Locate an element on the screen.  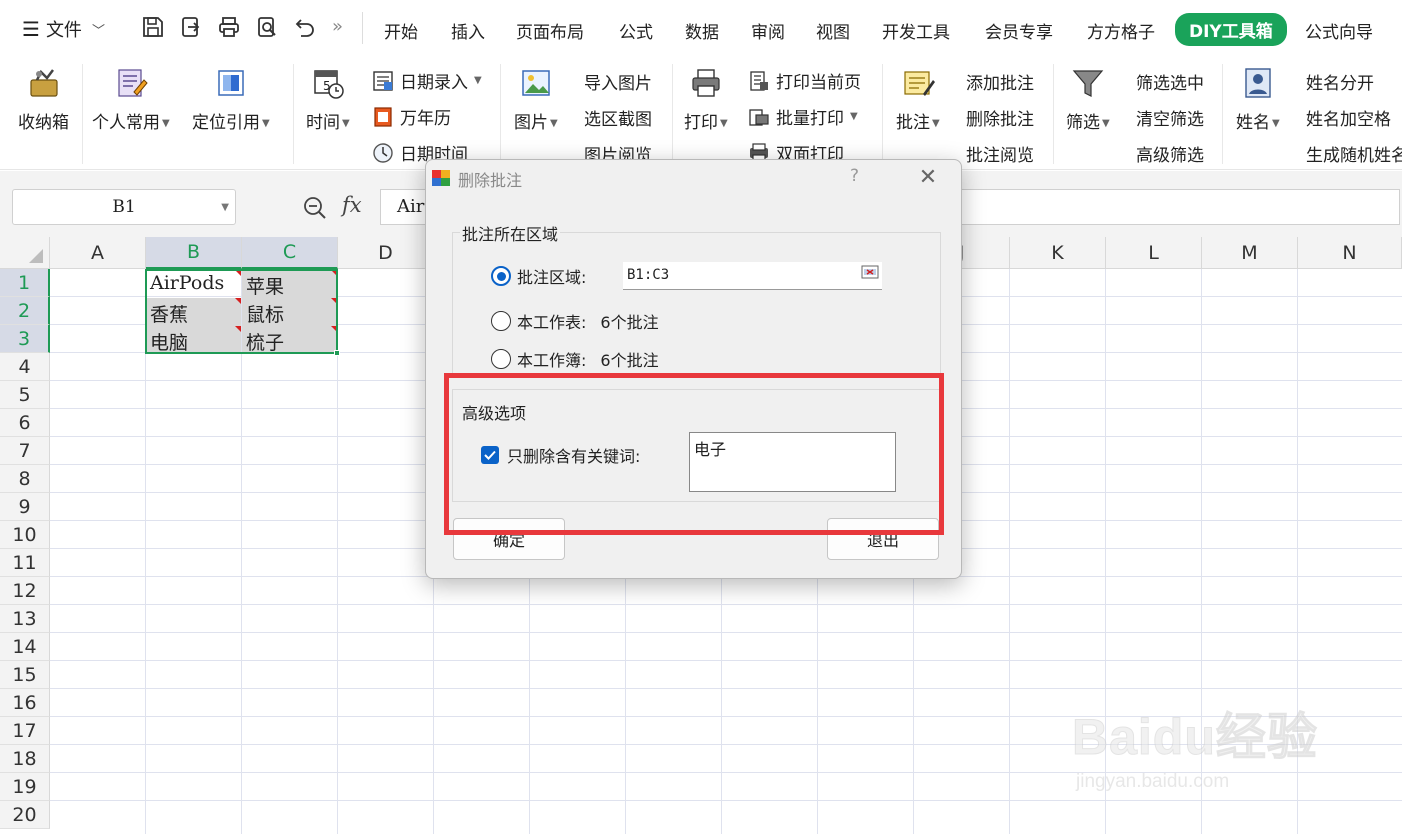
row-header-4: 4 is located at coordinates (25, 367).